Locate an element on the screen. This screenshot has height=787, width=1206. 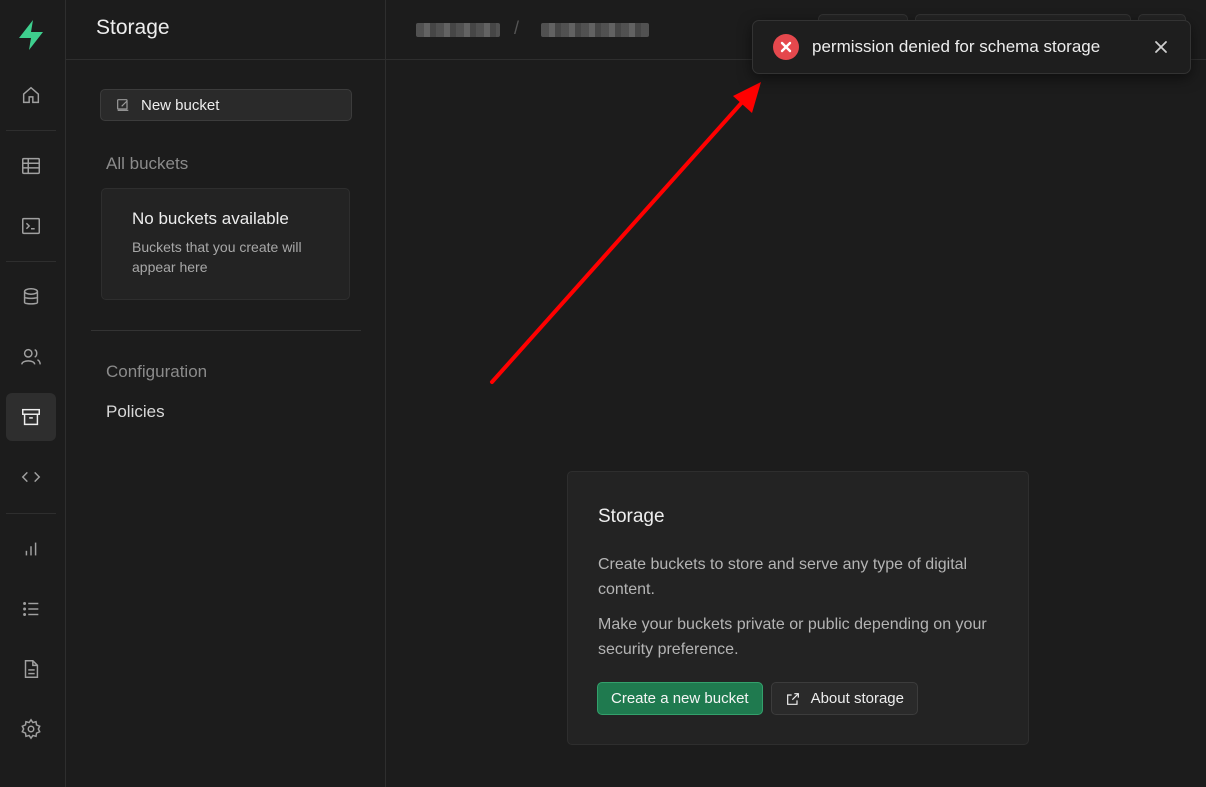
error-toast: permission denied for schema storage is located at coordinates (971, 47).